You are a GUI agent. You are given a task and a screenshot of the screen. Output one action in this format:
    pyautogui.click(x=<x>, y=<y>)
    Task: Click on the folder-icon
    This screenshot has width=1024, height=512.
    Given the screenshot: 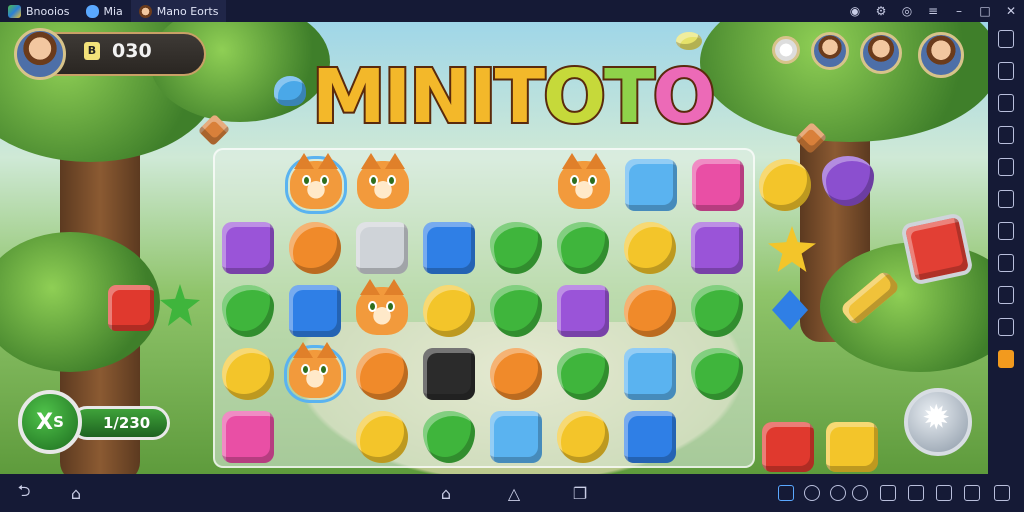 What is the action you would take?
    pyautogui.click(x=1006, y=167)
    